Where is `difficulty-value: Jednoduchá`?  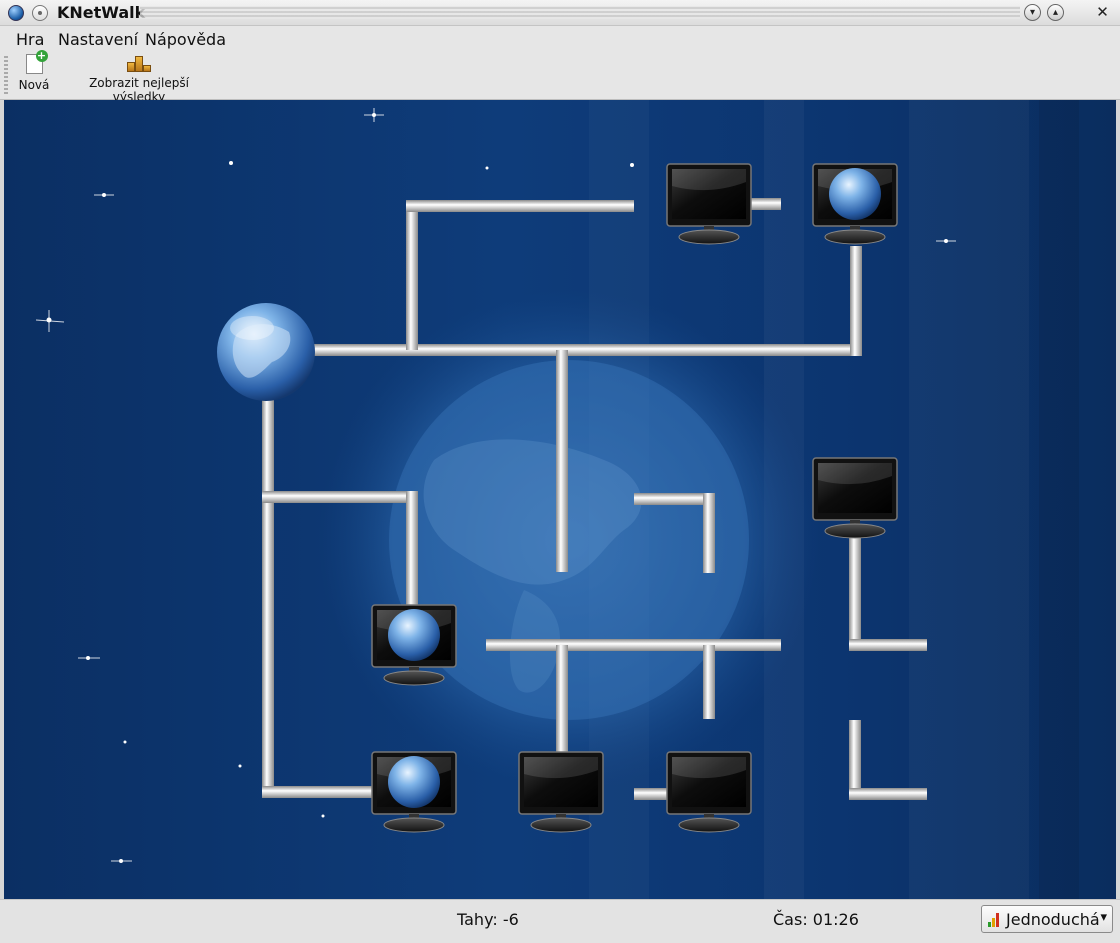
difficulty-value: Jednoduchá is located at coordinates (1053, 919).